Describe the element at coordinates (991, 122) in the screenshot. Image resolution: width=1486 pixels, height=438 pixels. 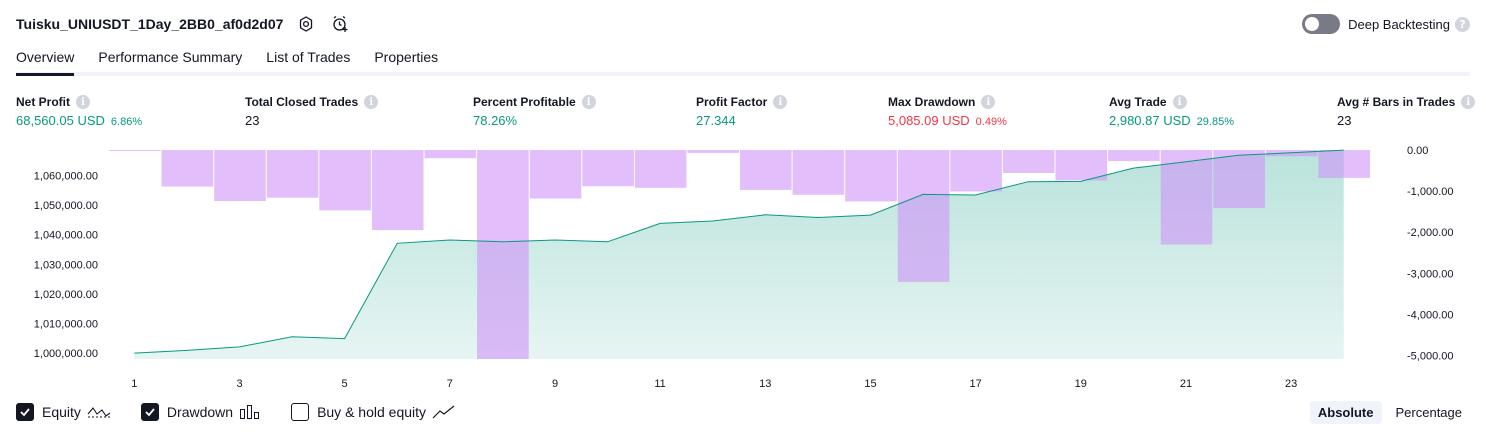
I see `metric-percent: 0.49%` at that location.